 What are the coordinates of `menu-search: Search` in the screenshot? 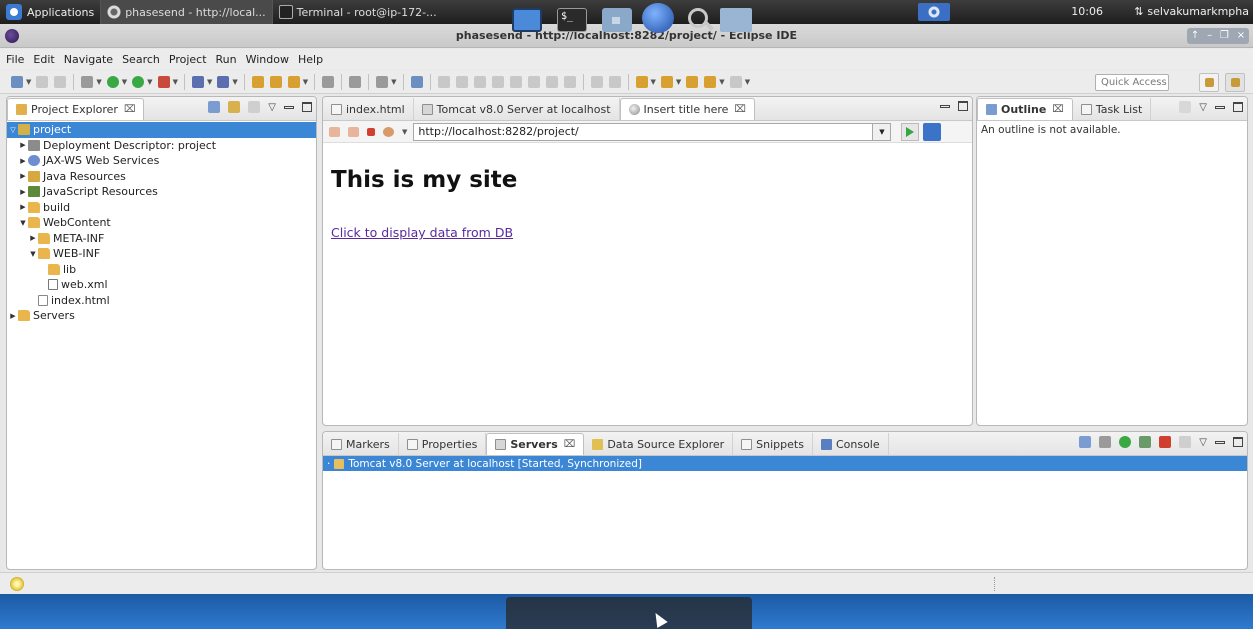 It's located at (141, 59).